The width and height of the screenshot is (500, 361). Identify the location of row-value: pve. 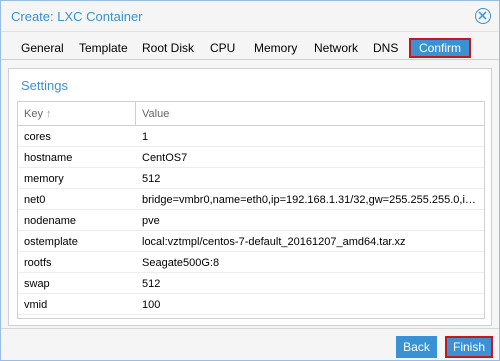
(151, 221).